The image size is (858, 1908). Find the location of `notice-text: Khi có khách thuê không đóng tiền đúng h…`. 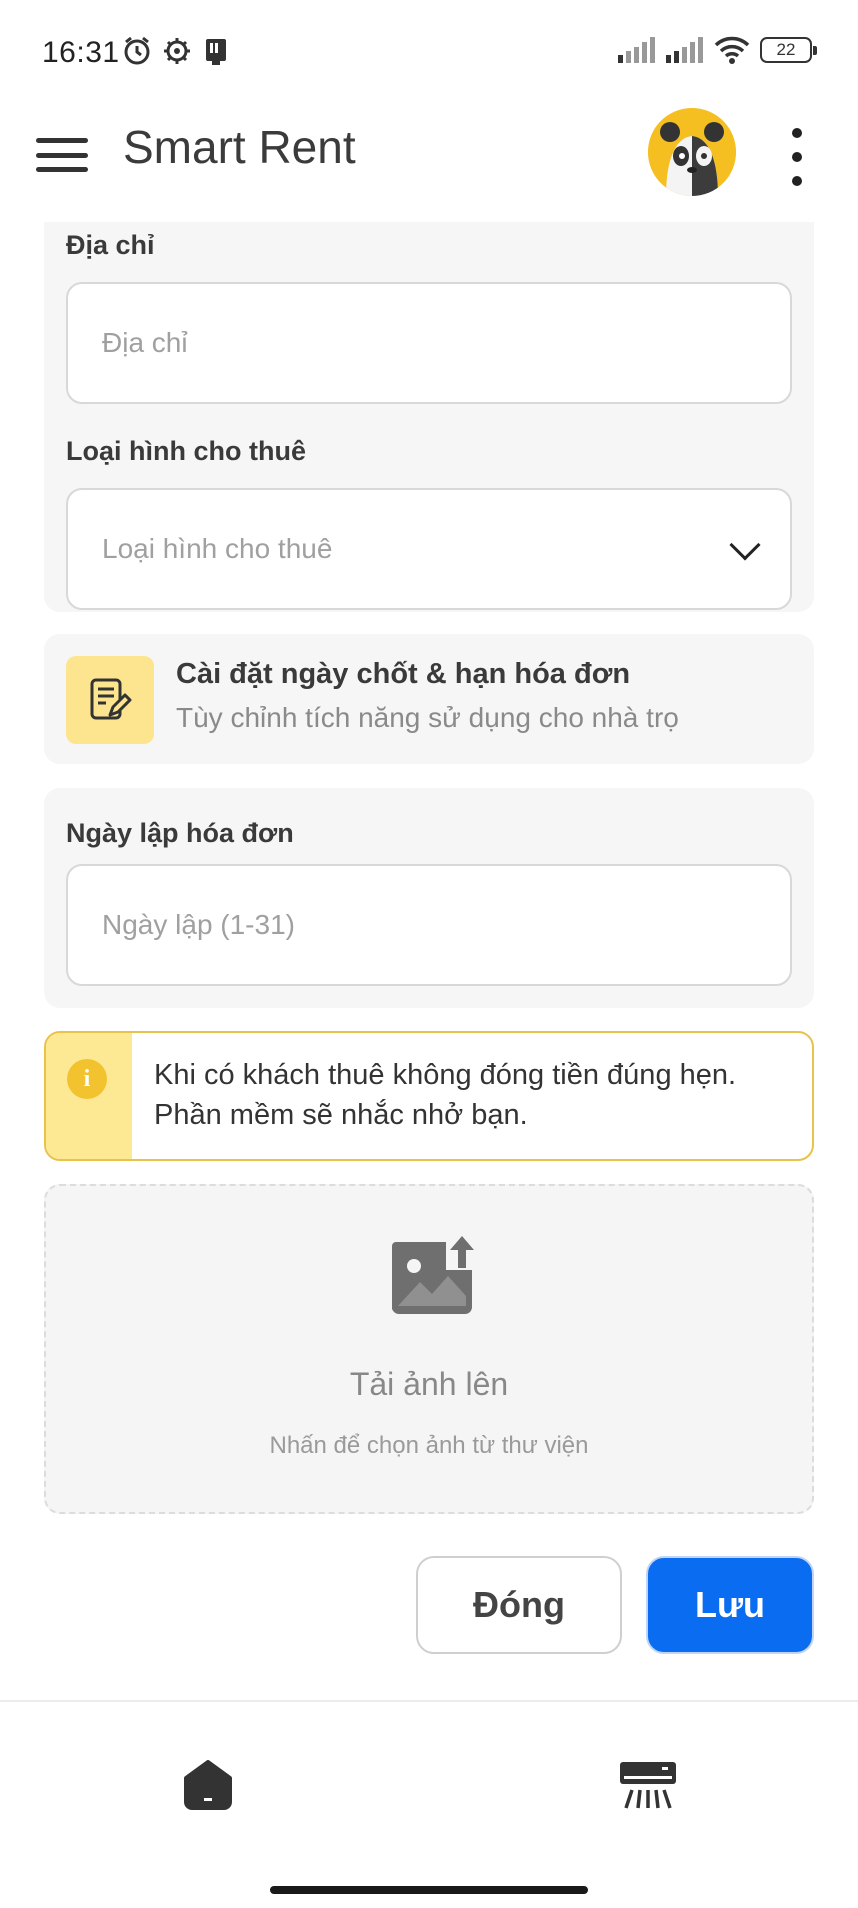

notice-text: Khi có khách thuê không đóng tiền đúng h… is located at coordinates (445, 1095).